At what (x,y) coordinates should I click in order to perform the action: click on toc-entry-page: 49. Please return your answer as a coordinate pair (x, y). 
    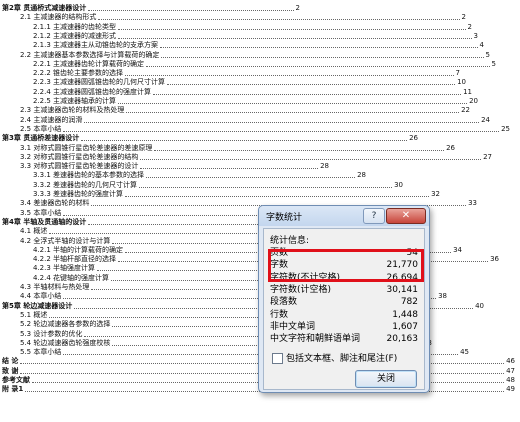
    Looking at the image, I should click on (510, 389).